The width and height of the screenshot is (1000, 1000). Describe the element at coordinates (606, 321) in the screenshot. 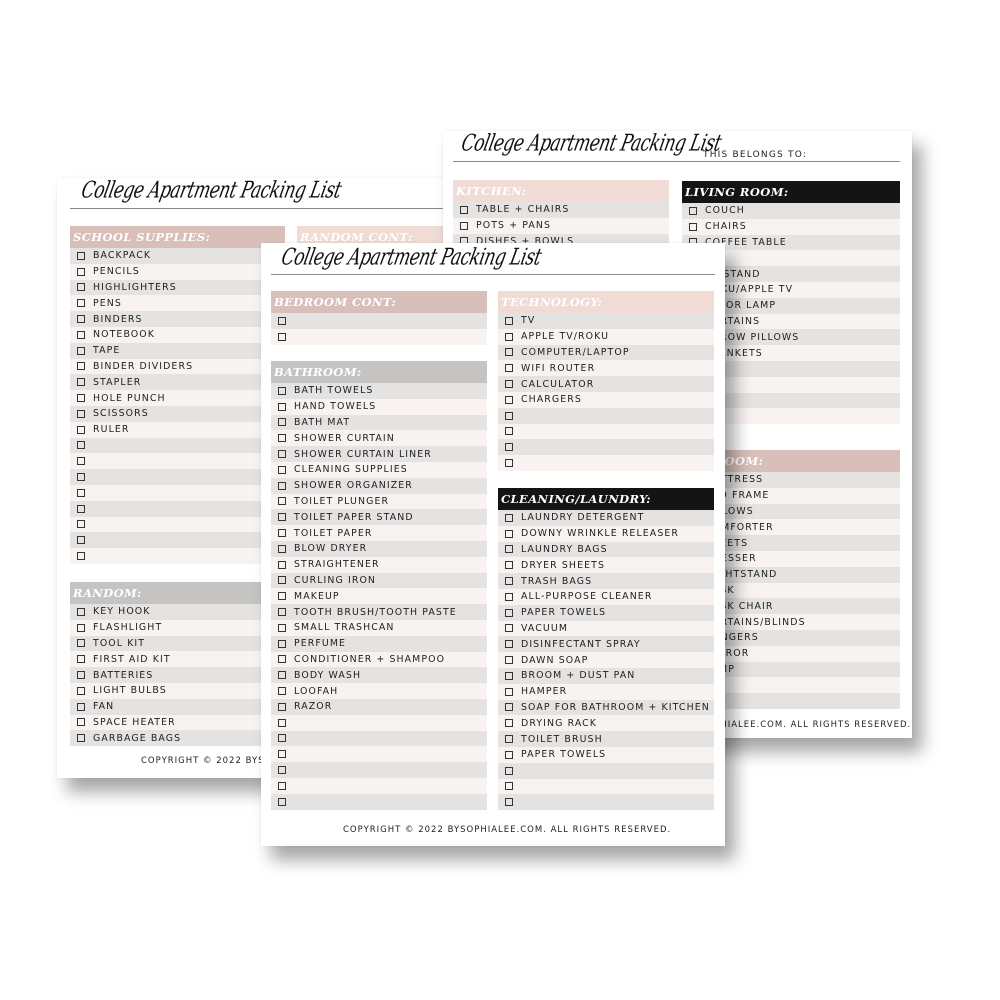

I see `checklist-item: TV` at that location.